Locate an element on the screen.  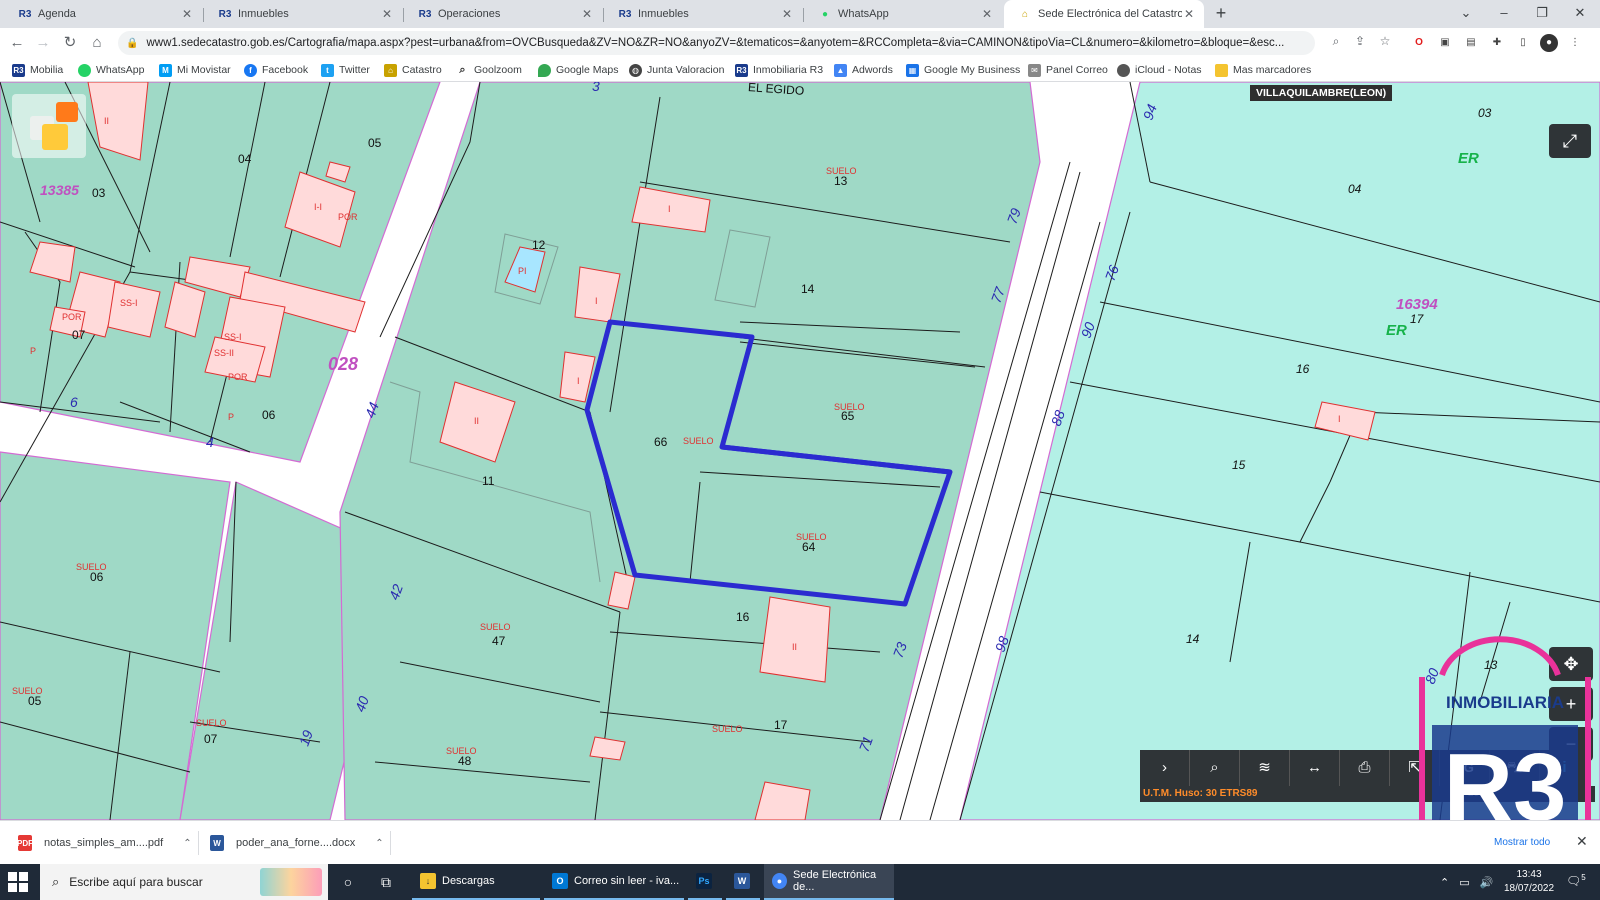
bookmark-catastro: ⌂ Catastro is located at coordinates (413, 70).